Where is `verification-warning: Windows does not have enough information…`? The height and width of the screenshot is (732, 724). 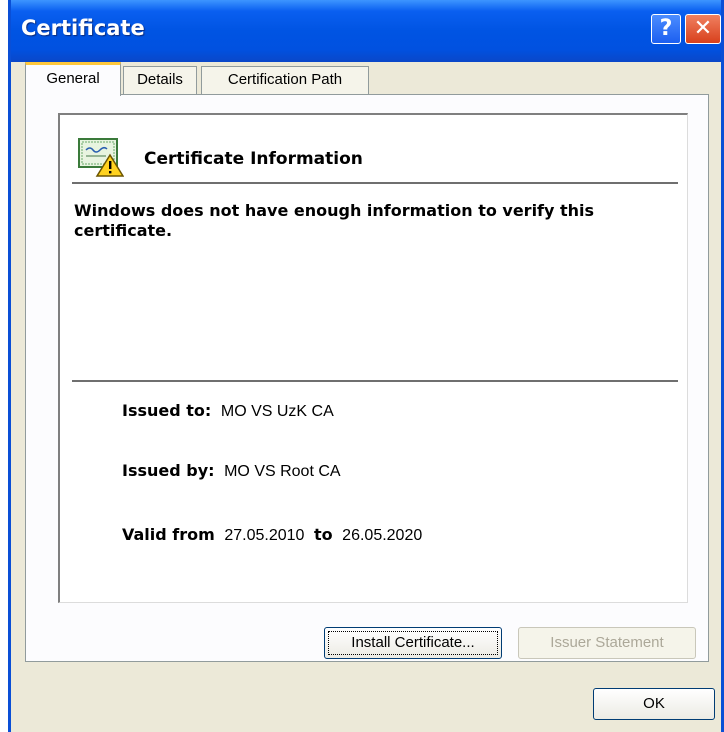
verification-warning: Windows does not have enough information… is located at coordinates (334, 220).